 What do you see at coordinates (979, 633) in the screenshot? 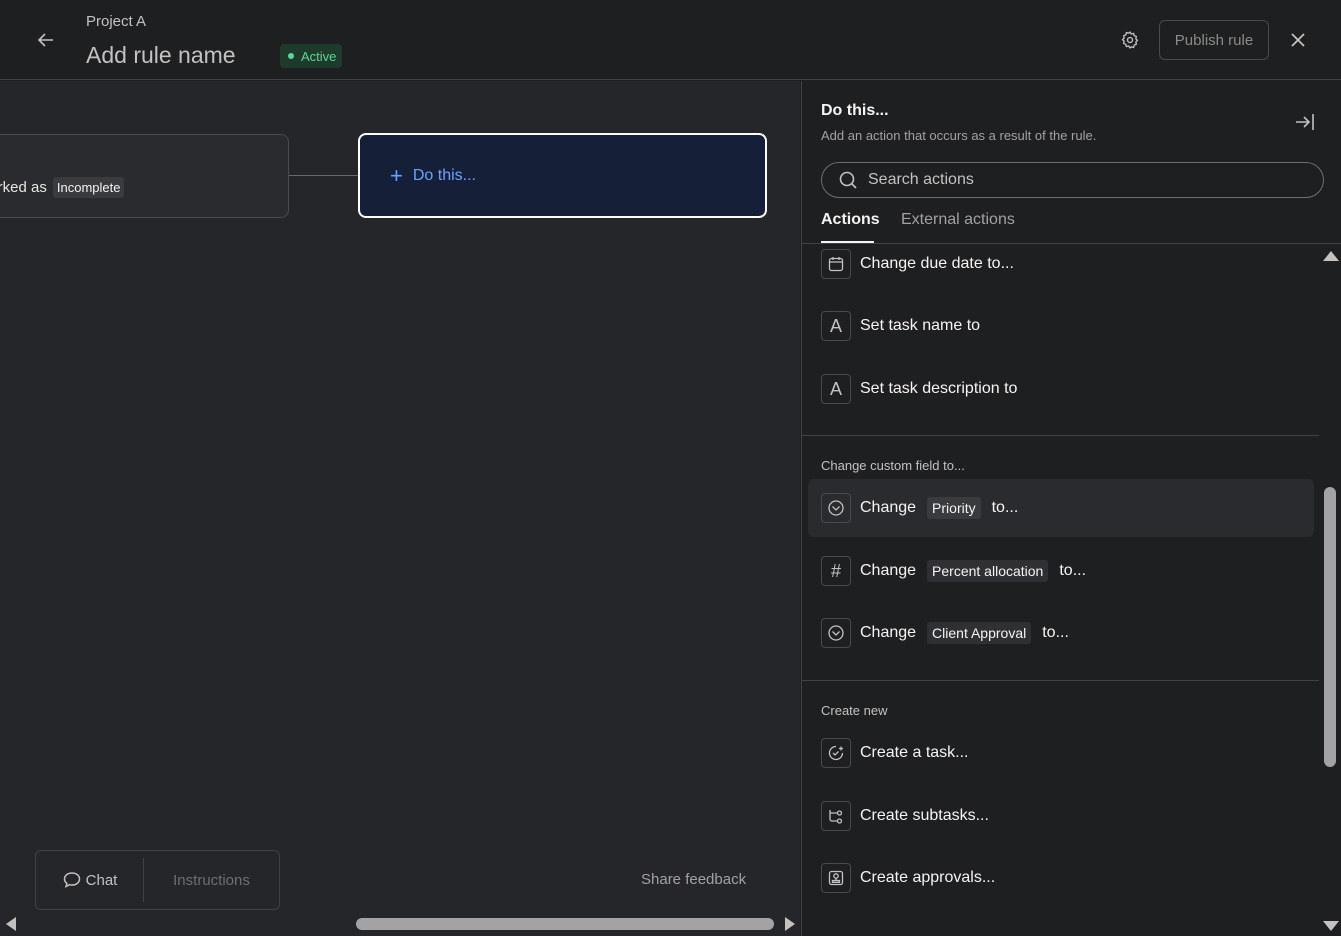
I see `field-chip-client-approval: Client Approval` at bounding box center [979, 633].